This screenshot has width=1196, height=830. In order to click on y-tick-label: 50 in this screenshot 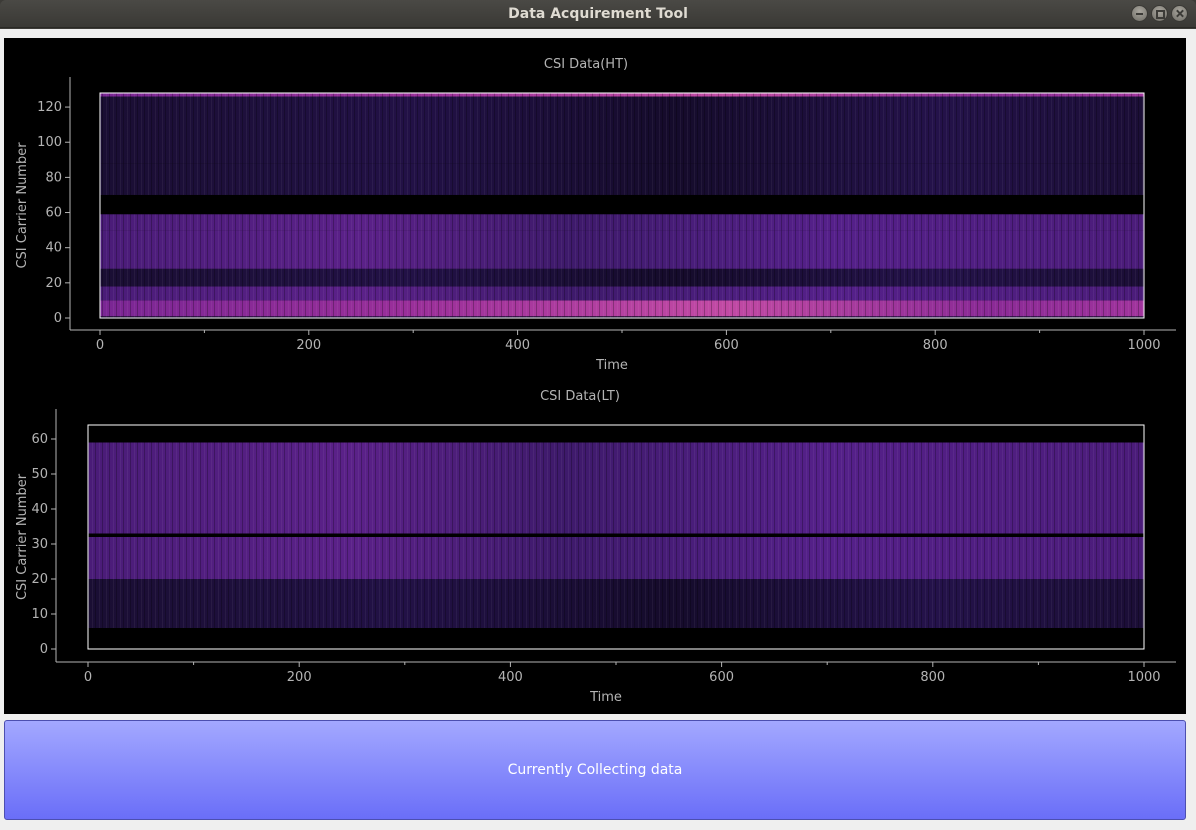, I will do `click(39, 474)`.